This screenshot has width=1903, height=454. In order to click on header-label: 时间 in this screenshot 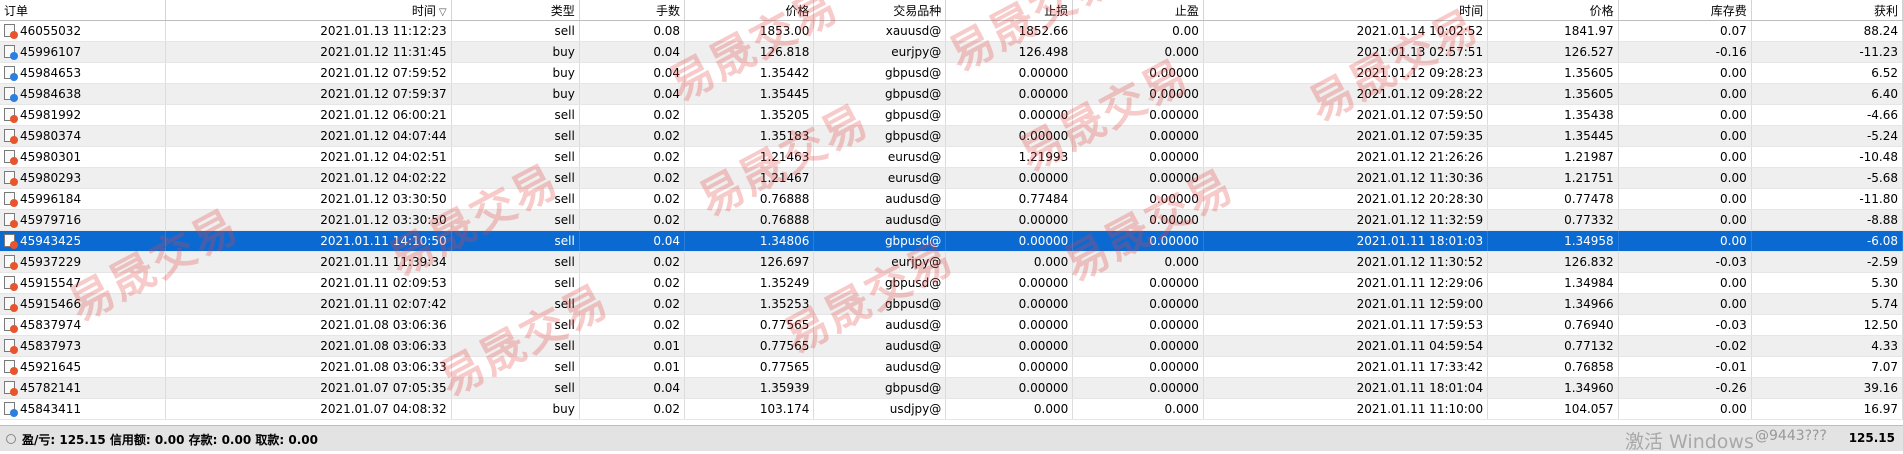, I will do `click(1471, 10)`.